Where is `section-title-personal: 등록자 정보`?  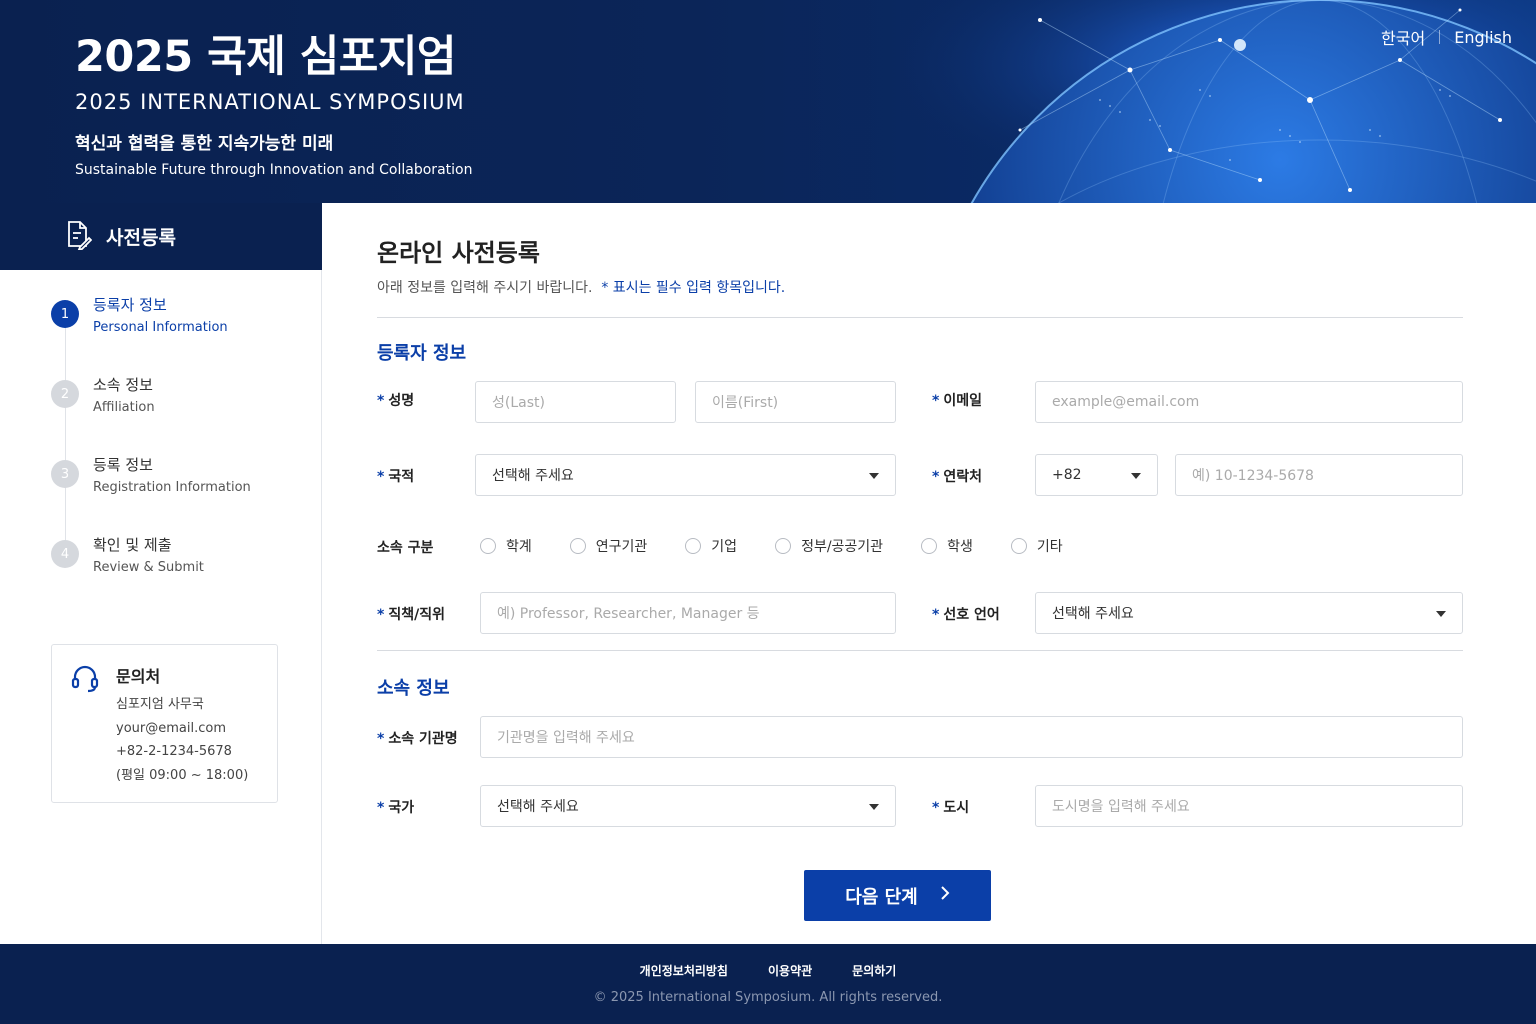
section-title-personal: 등록자 정보 is located at coordinates (422, 353).